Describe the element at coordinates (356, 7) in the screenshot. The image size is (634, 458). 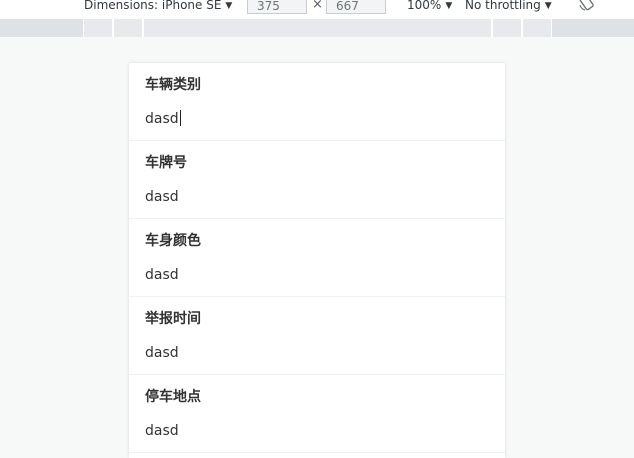
I see `device-height-input: 667` at that location.